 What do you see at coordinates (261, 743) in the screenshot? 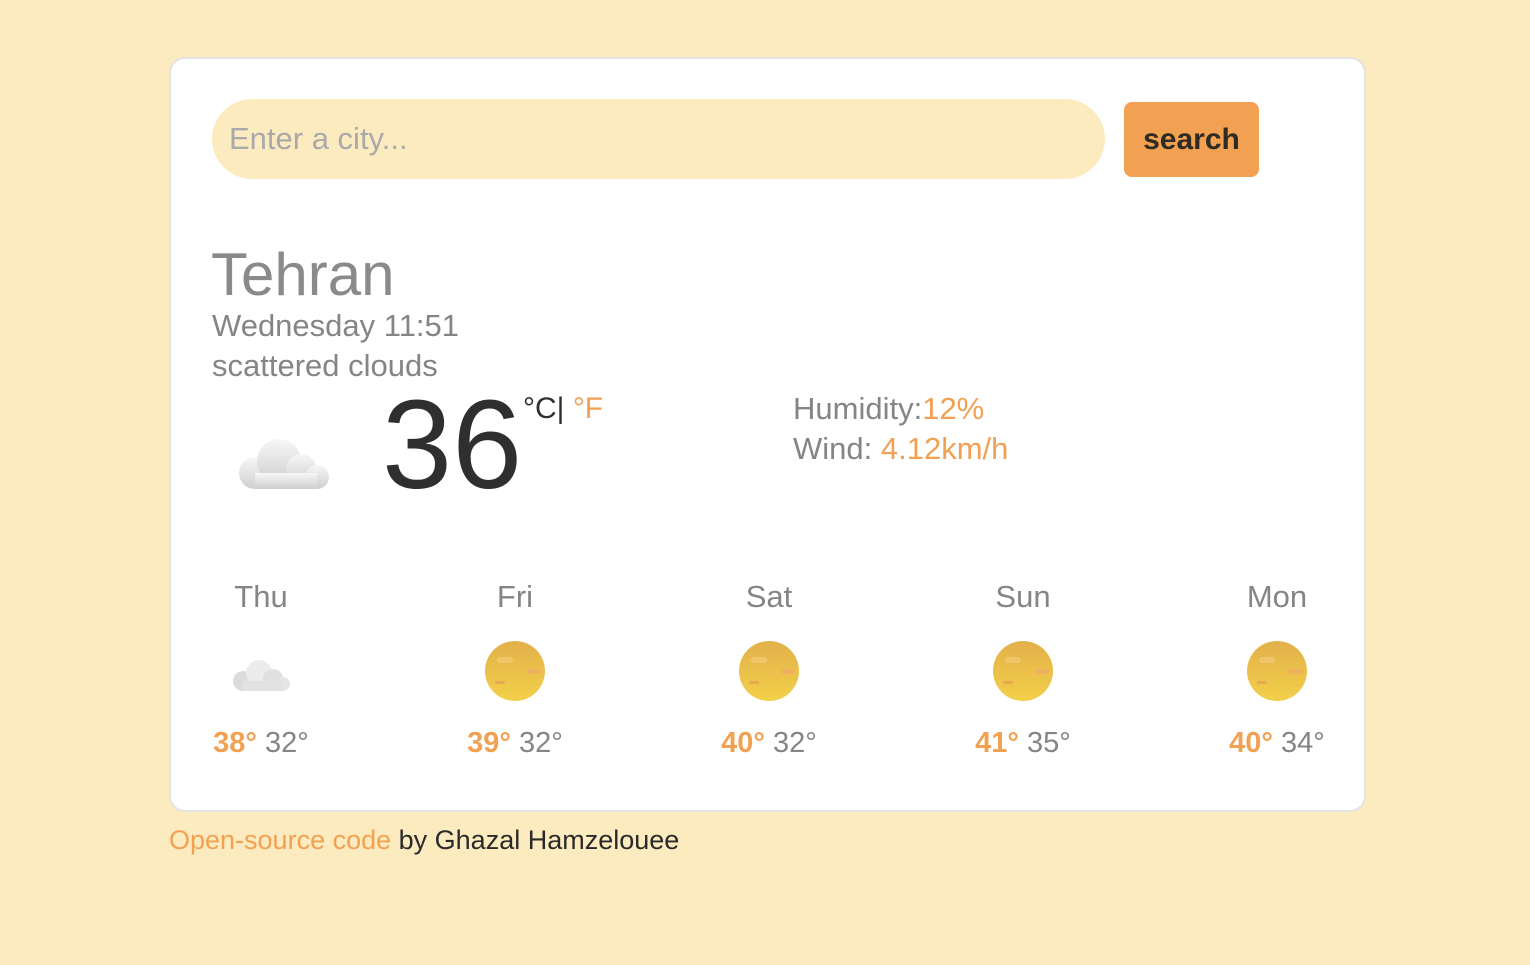
I see `forecast-temps: 38° 32°` at bounding box center [261, 743].